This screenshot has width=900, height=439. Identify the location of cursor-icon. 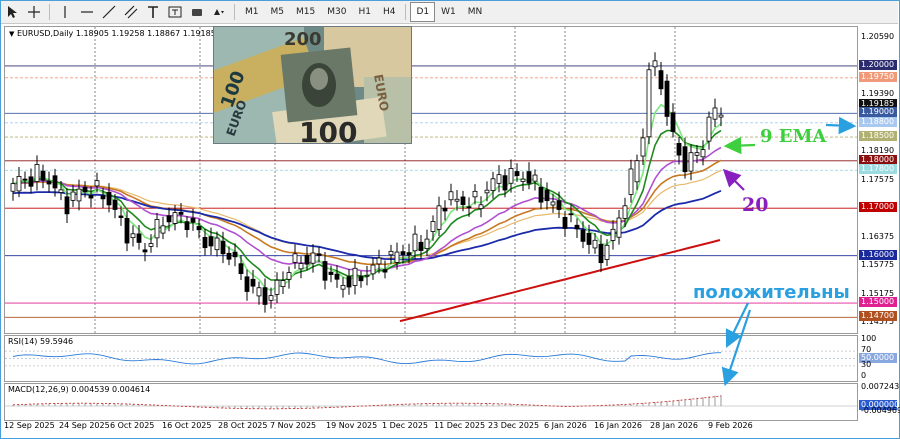
(12, 12).